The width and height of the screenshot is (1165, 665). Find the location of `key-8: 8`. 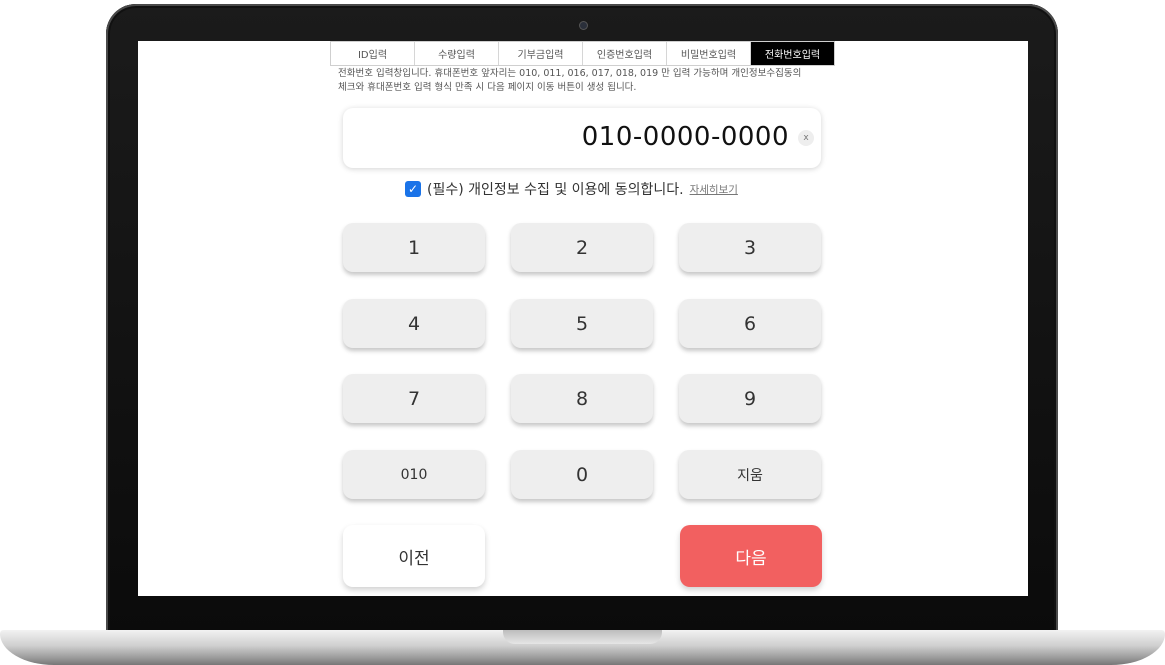

key-8: 8 is located at coordinates (582, 398).